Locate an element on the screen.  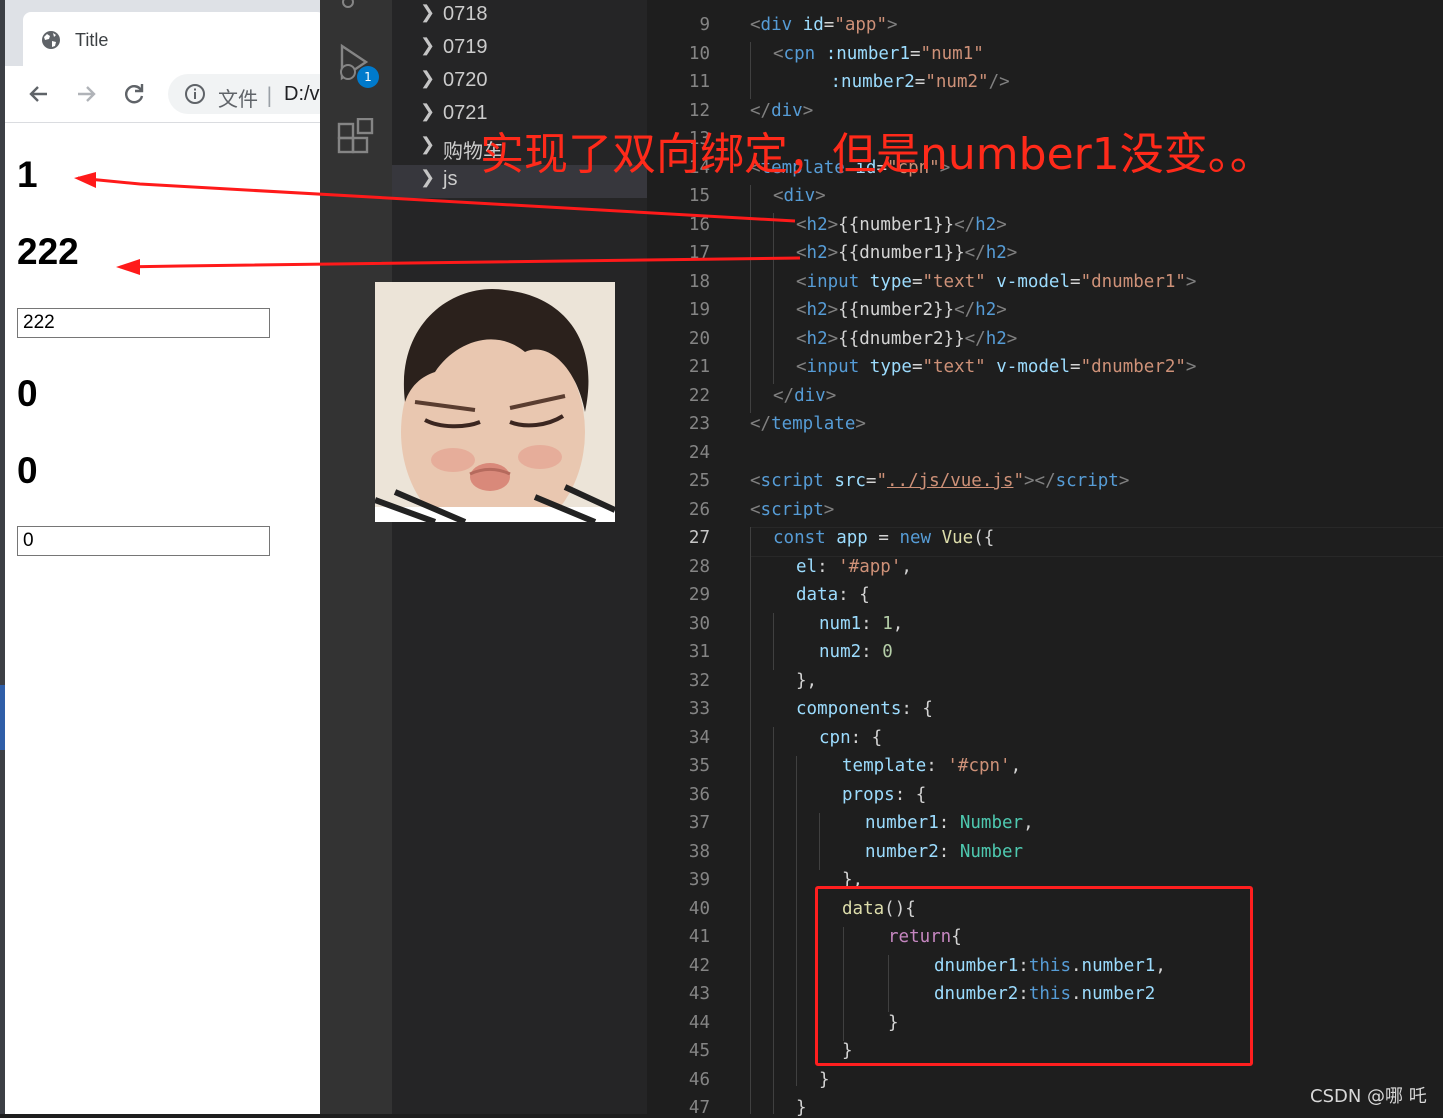
dnumber1-input: 222 is located at coordinates (143, 323).